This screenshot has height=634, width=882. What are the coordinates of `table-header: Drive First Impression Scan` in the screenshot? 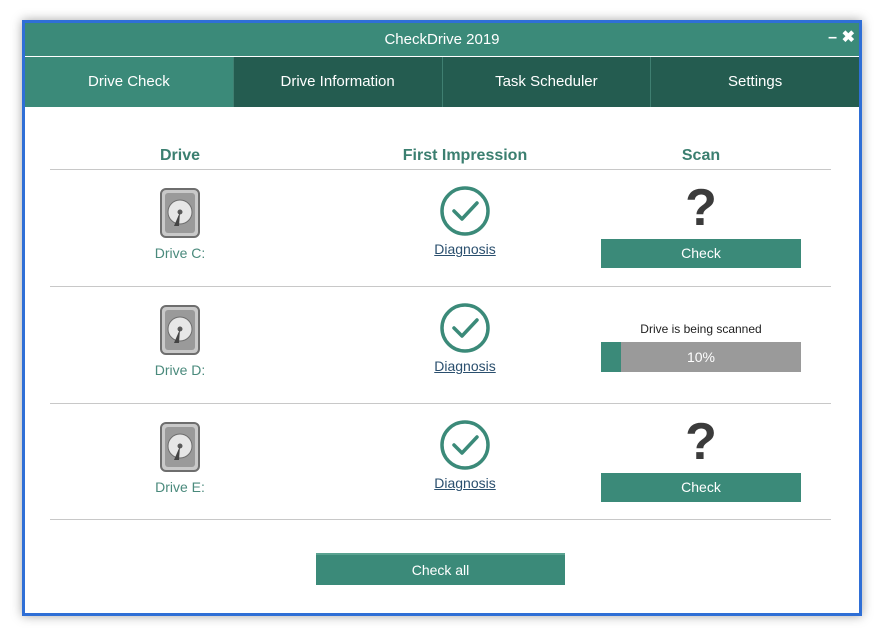 It's located at (440, 158).